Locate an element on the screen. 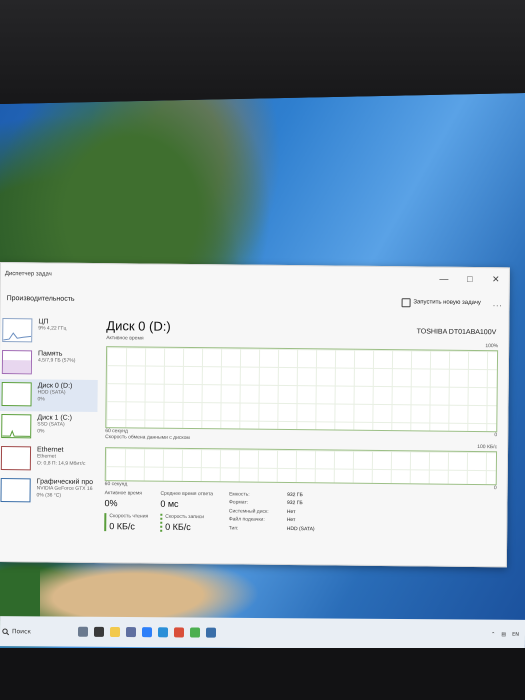 The height and width of the screenshot is (700, 525). minimize-icon: — is located at coordinates (444, 279).